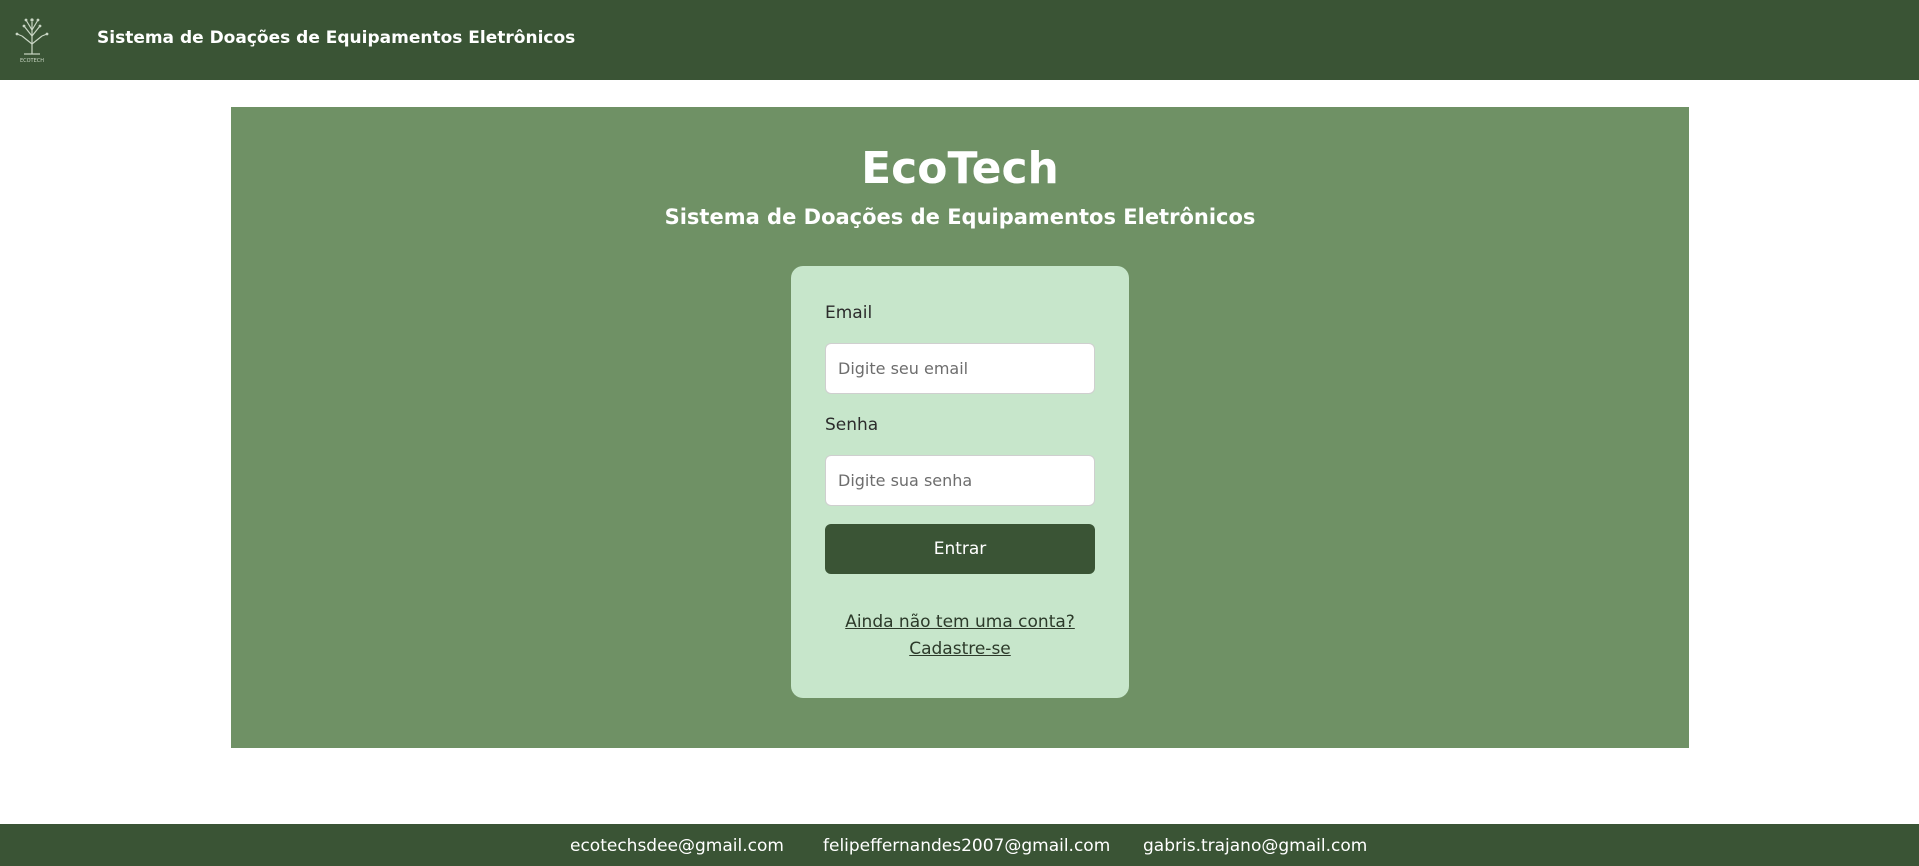 This screenshot has height=866, width=1919. What do you see at coordinates (677, 846) in the screenshot?
I see `footer-email-ecotech: ecotechsdee@gmail.com` at bounding box center [677, 846].